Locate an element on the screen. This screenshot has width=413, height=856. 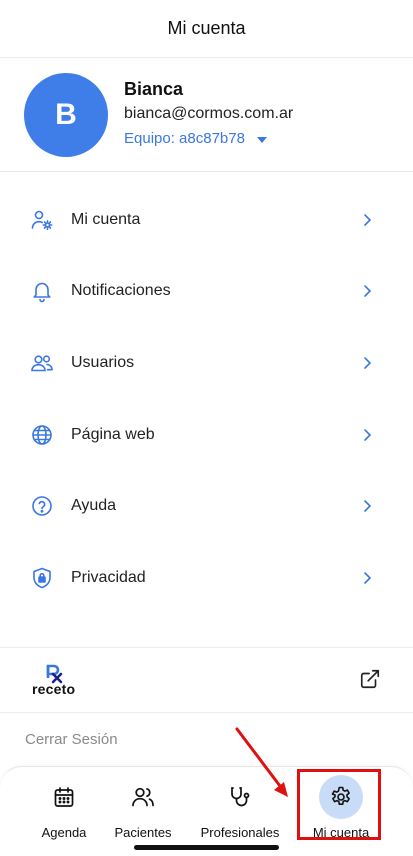
bell-icon is located at coordinates (42, 291).